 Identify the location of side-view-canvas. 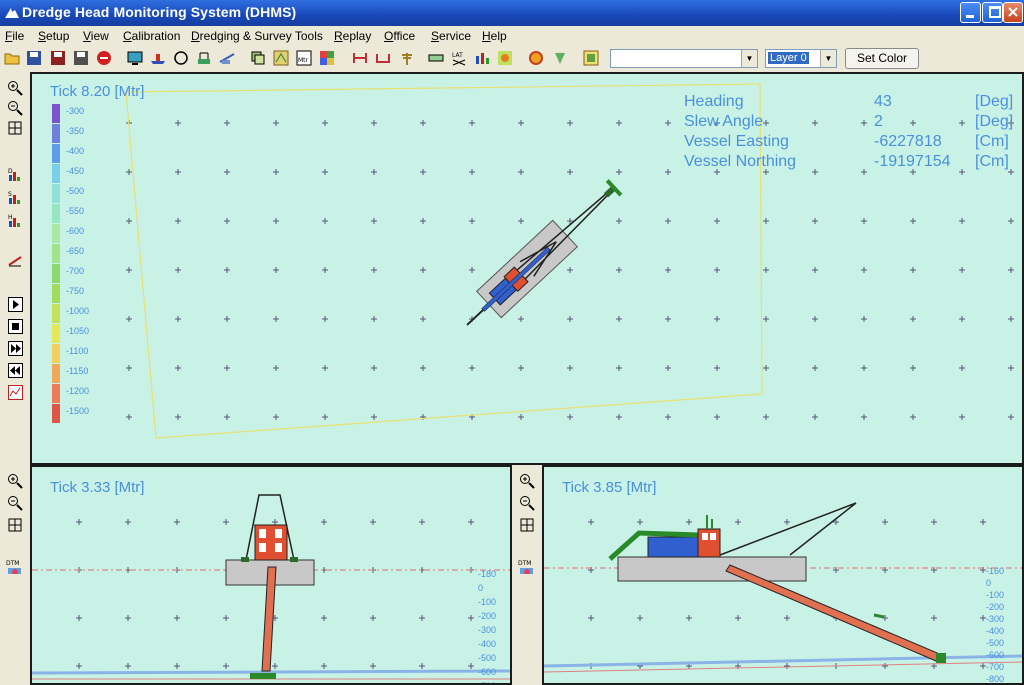
(271, 575).